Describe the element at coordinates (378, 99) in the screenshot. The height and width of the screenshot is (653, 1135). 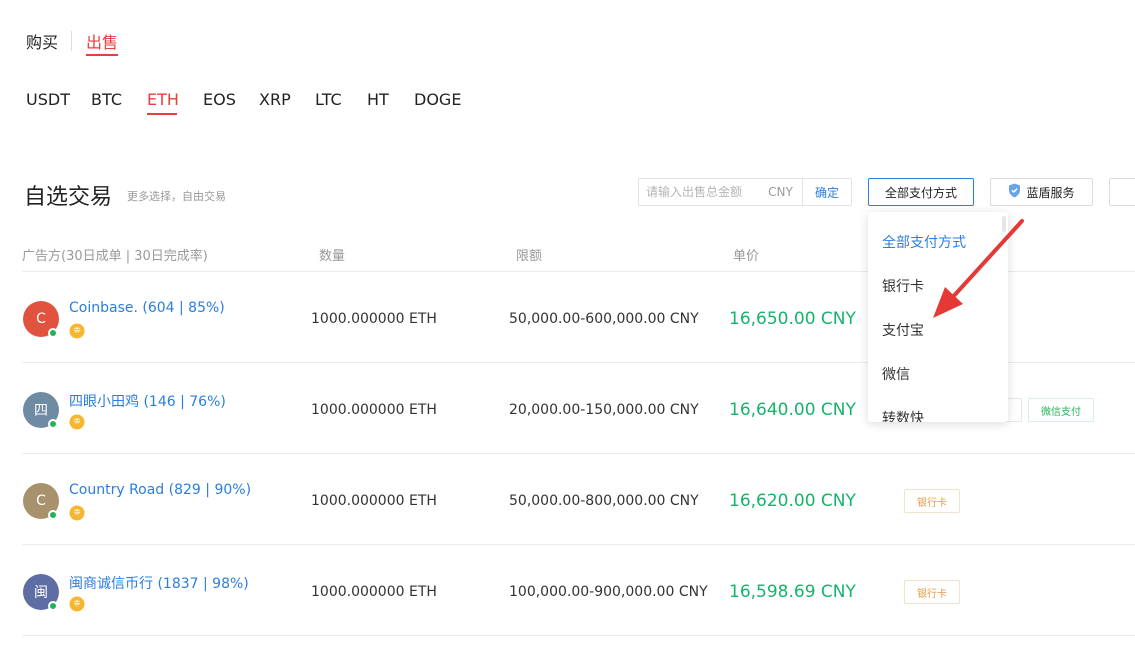
I see `coin-tab-ht: HT` at that location.